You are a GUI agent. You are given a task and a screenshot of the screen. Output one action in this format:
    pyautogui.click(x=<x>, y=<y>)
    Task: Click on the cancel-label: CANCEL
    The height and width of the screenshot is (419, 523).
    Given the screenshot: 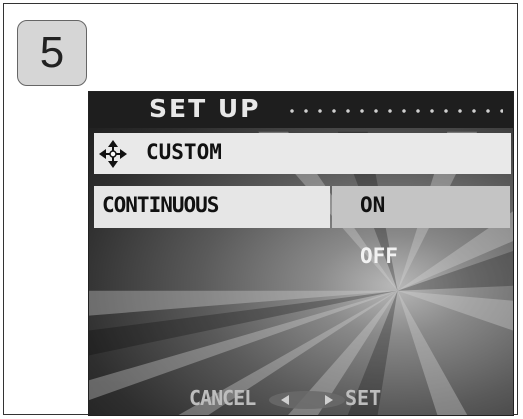 What is the action you would take?
    pyautogui.click(x=222, y=398)
    